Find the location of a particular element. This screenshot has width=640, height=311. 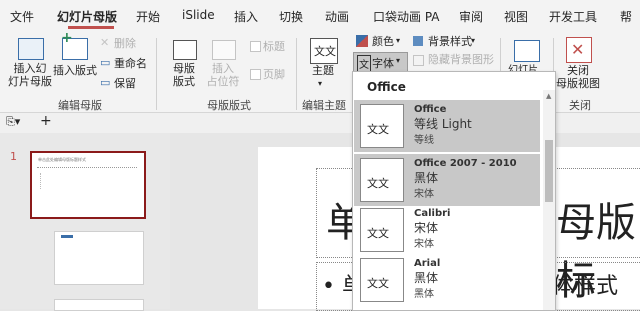

theme-icon: 文文 is located at coordinates (324, 51).